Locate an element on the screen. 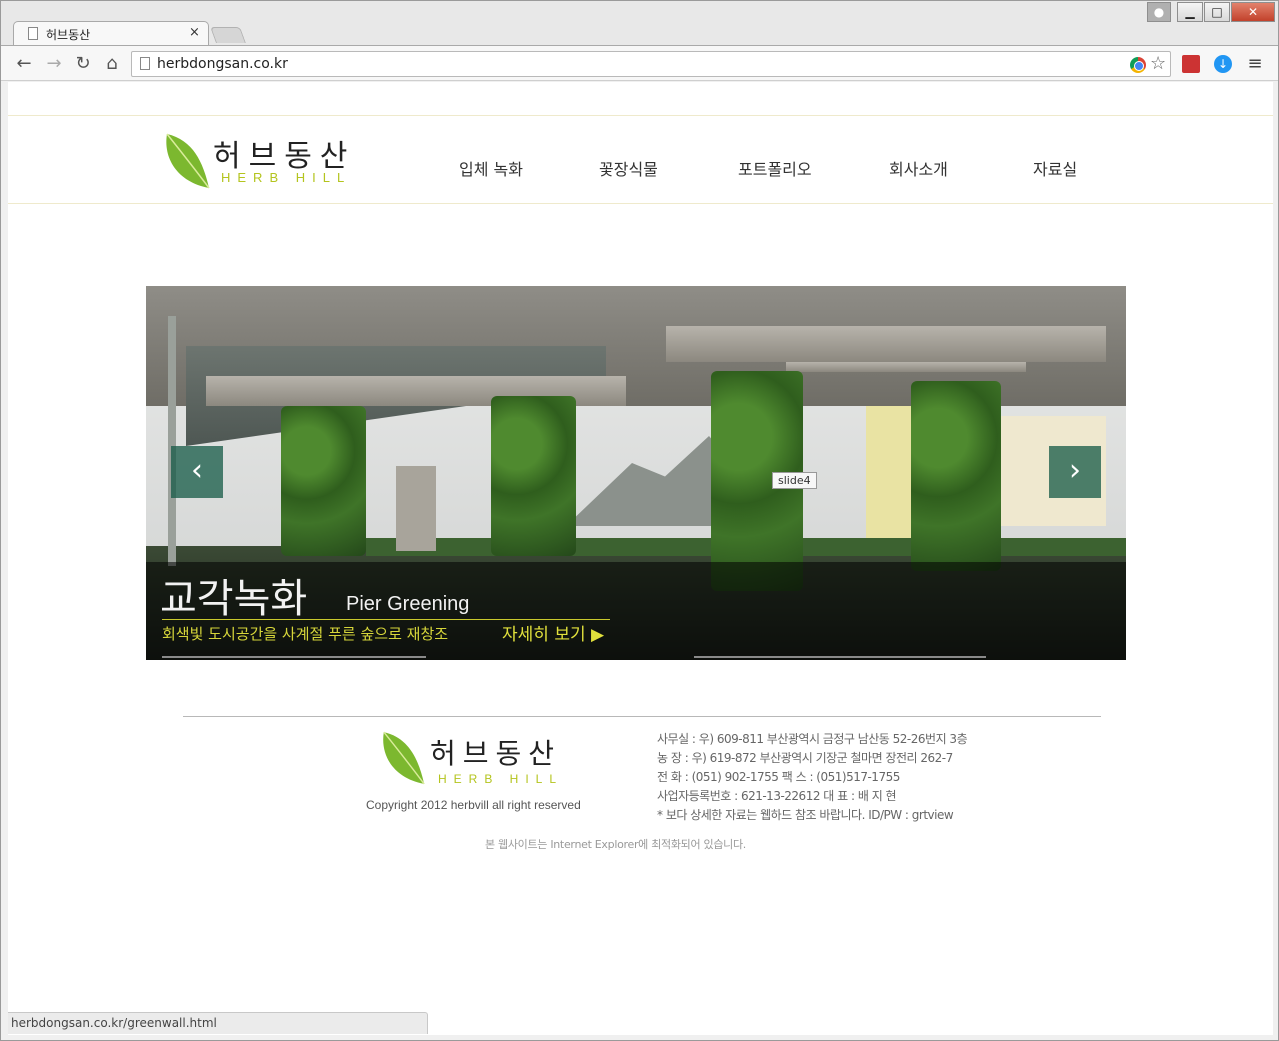  menu-icon: ≡ is located at coordinates (1255, 64).